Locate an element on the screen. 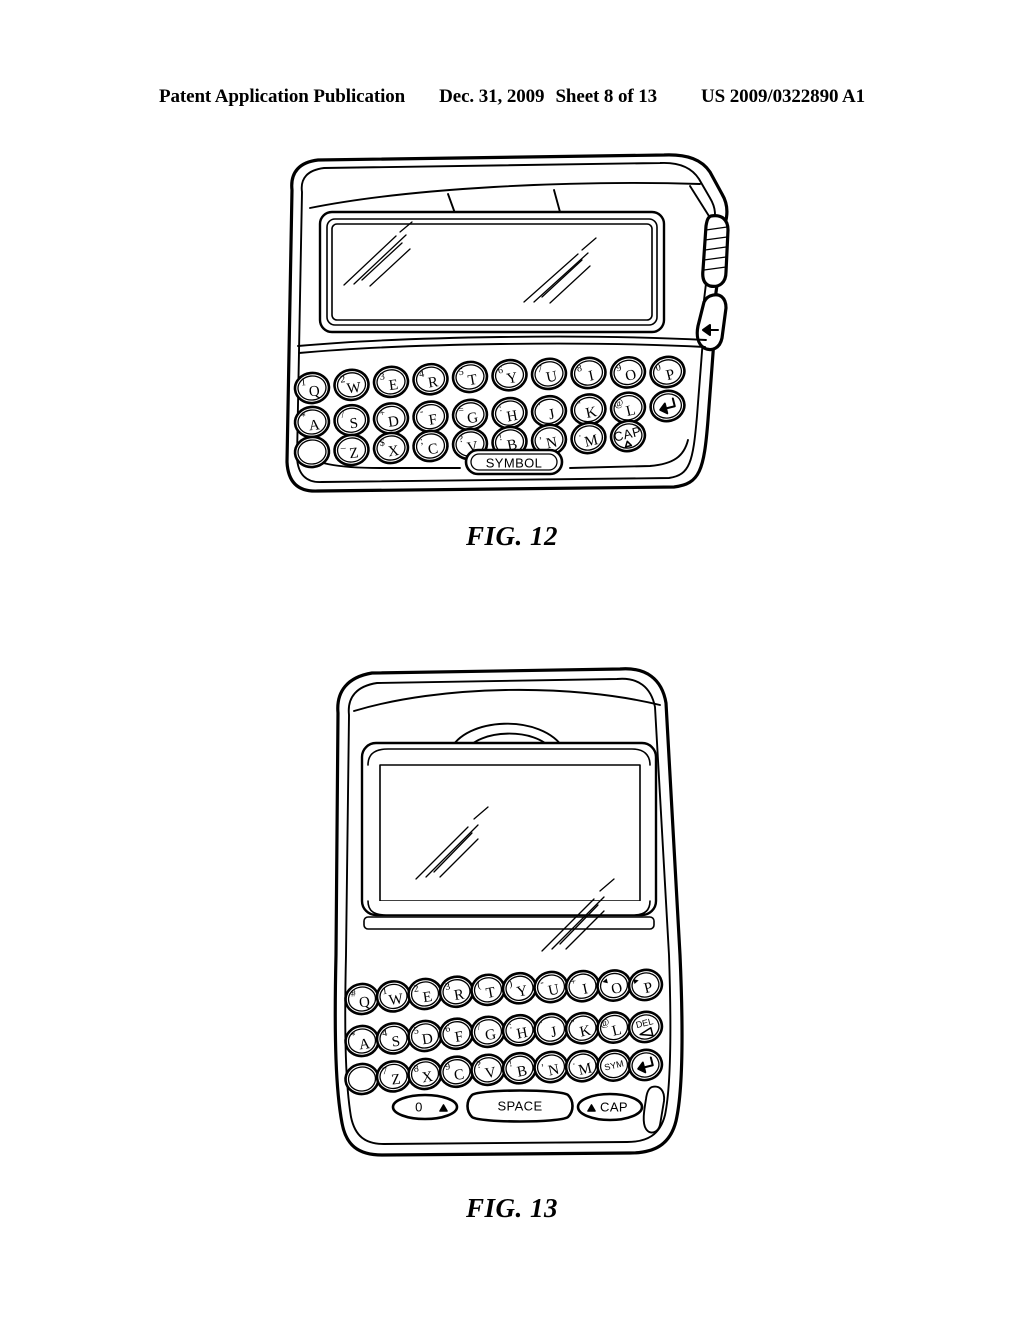  scroll-wheel-fig12 is located at coordinates (715, 251).